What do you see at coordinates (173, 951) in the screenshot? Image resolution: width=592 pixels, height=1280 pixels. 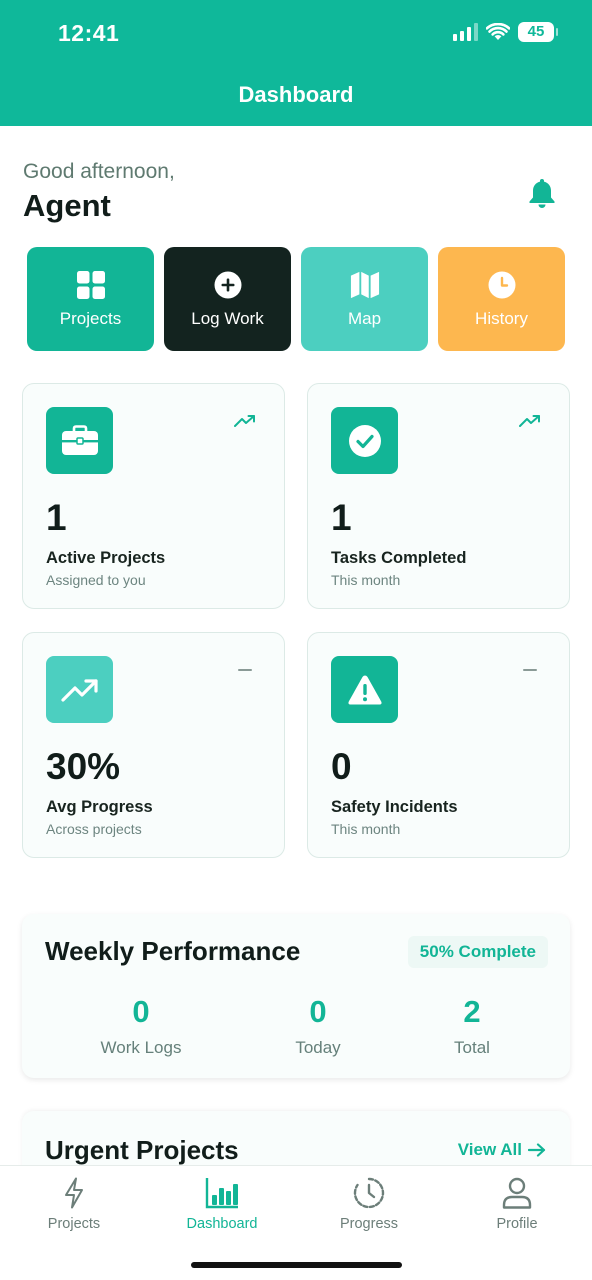 I see `weekly-performance-title: Weekly Performance` at bounding box center [173, 951].